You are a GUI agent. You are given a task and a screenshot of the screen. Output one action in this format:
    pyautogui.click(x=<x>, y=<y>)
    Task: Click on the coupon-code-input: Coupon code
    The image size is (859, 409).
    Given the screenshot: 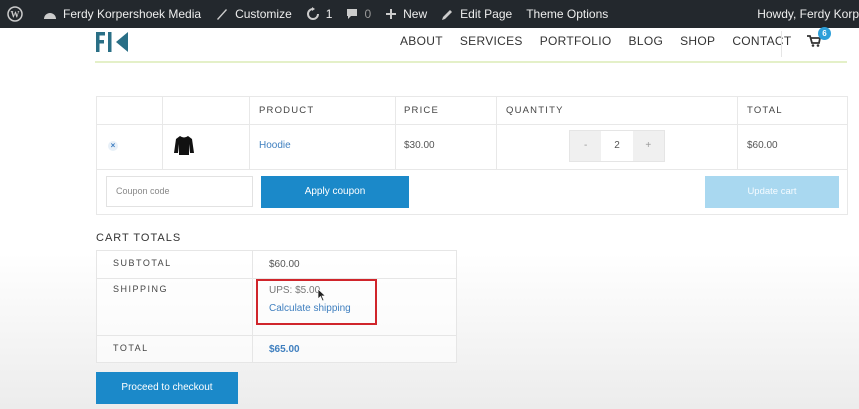 What is the action you would take?
    pyautogui.click(x=179, y=191)
    